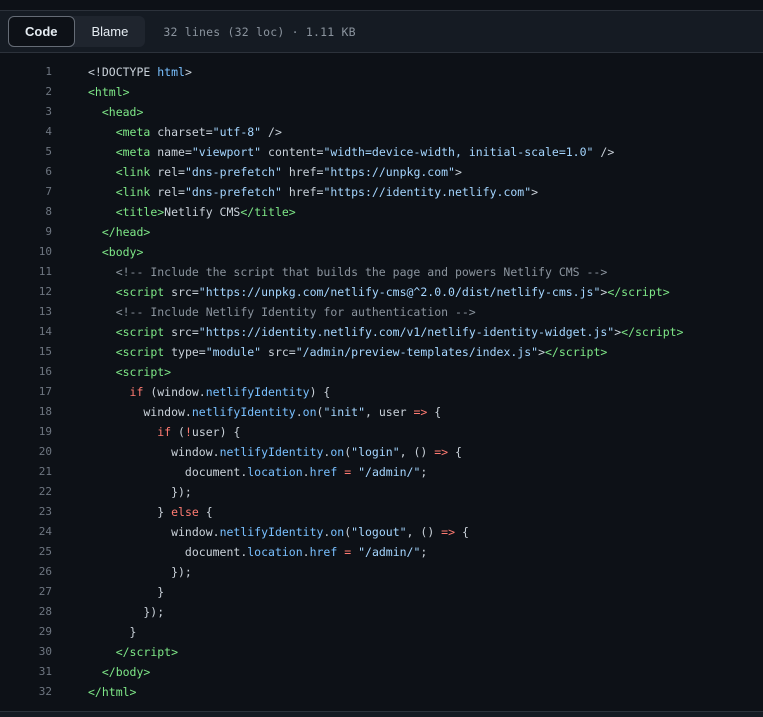 This screenshot has height=717, width=763. What do you see at coordinates (381, 232) in the screenshot?
I see `code-line: 9 </head>` at bounding box center [381, 232].